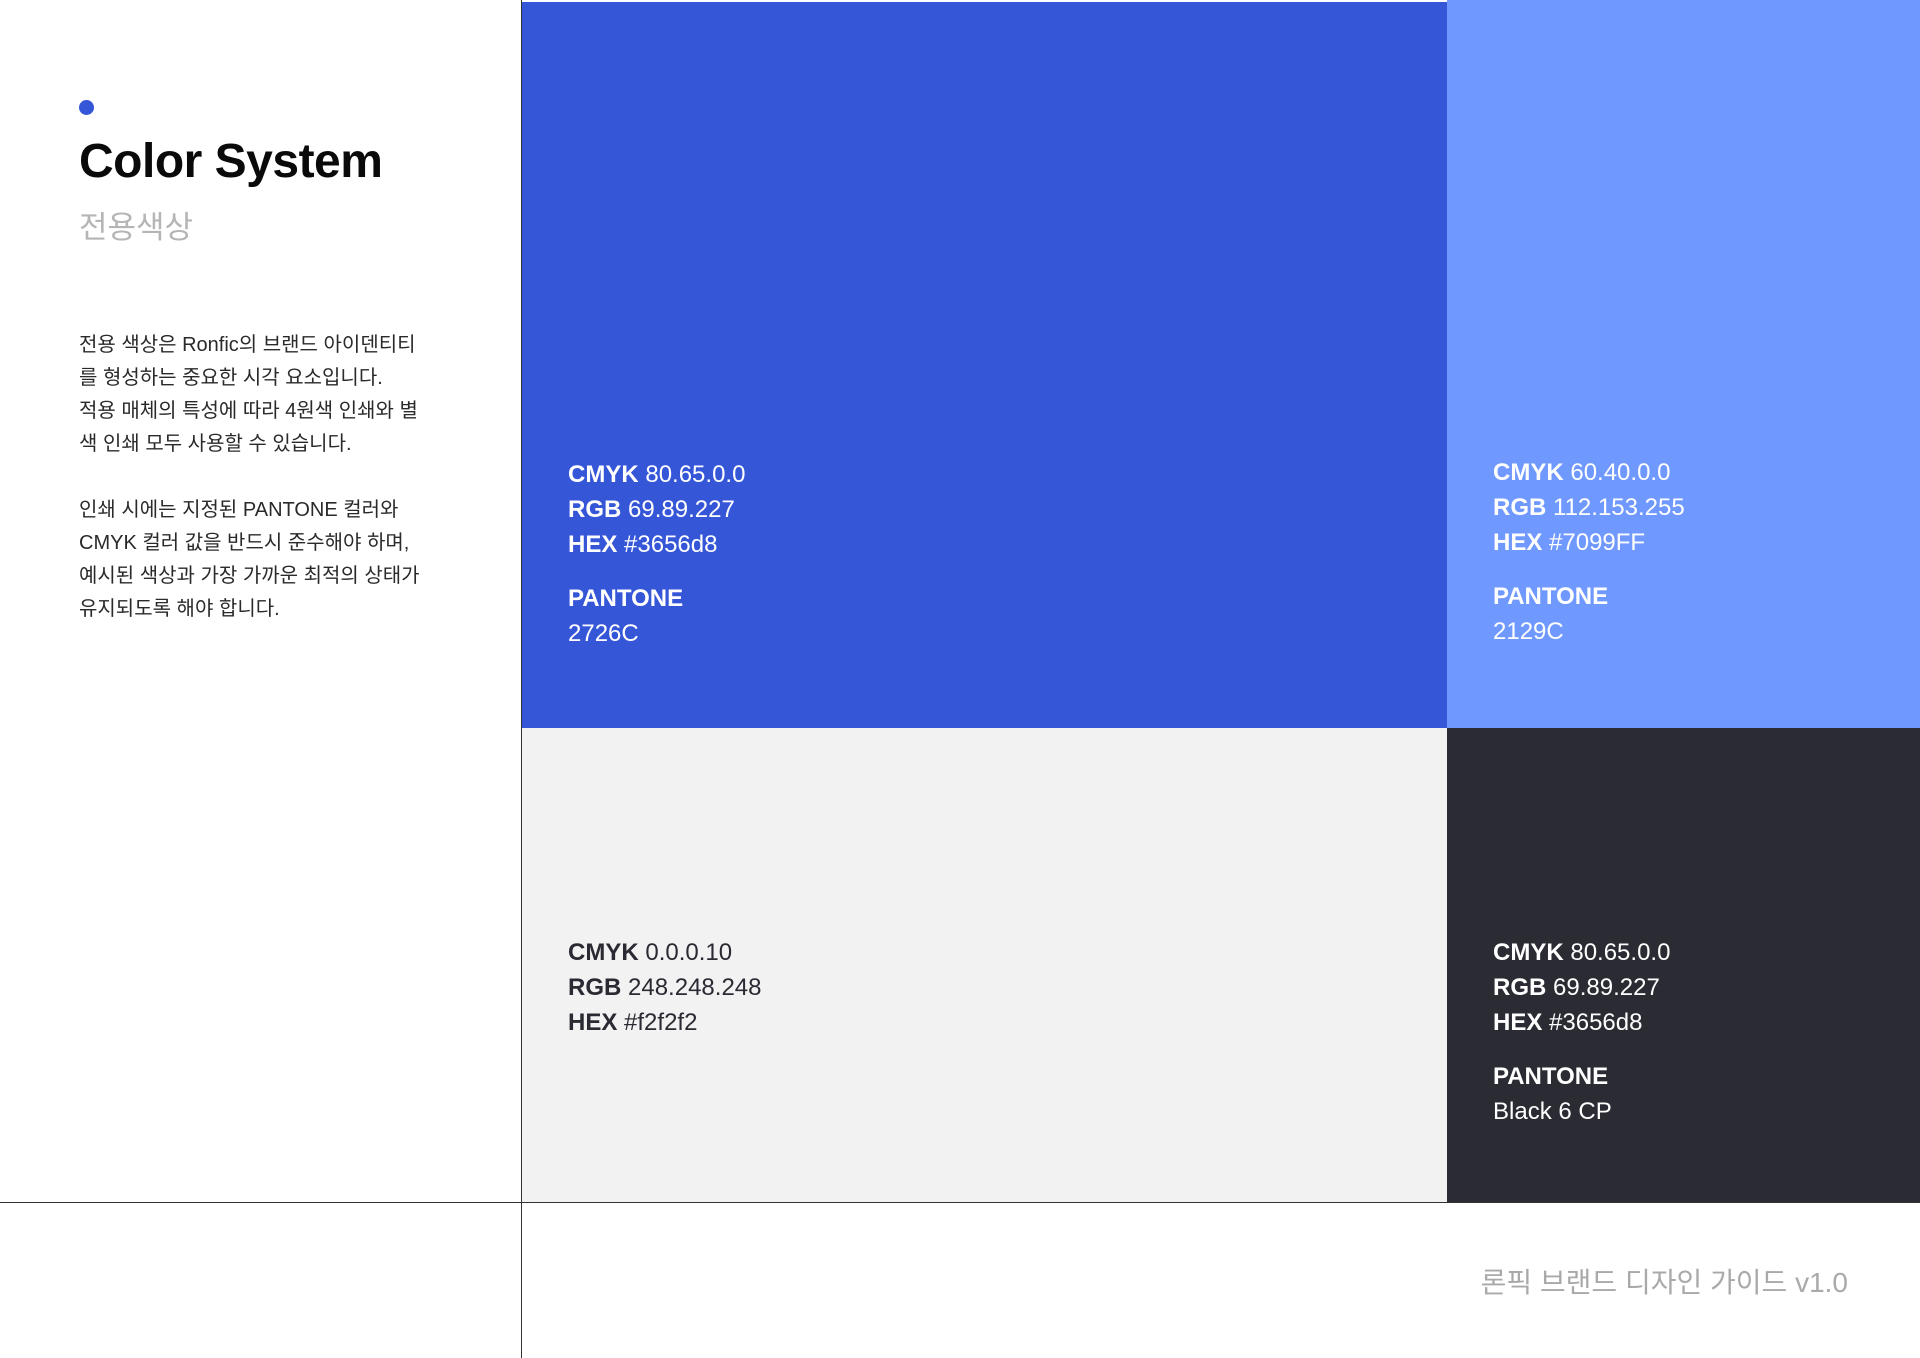 The height and width of the screenshot is (1358, 1920). I want to click on hex-value: #f2f2f2, so click(661, 1022).